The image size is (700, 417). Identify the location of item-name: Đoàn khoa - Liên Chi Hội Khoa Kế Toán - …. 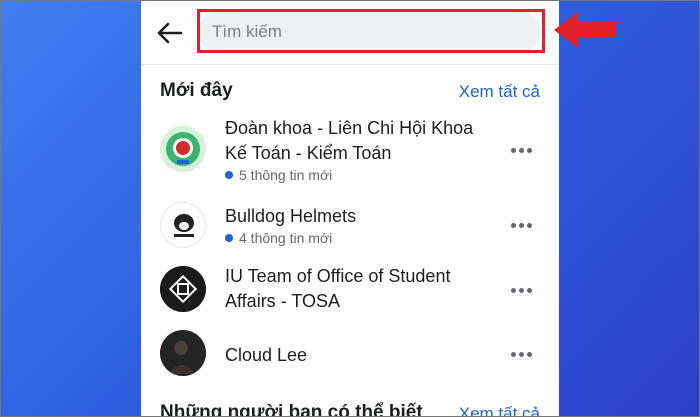
(349, 140).